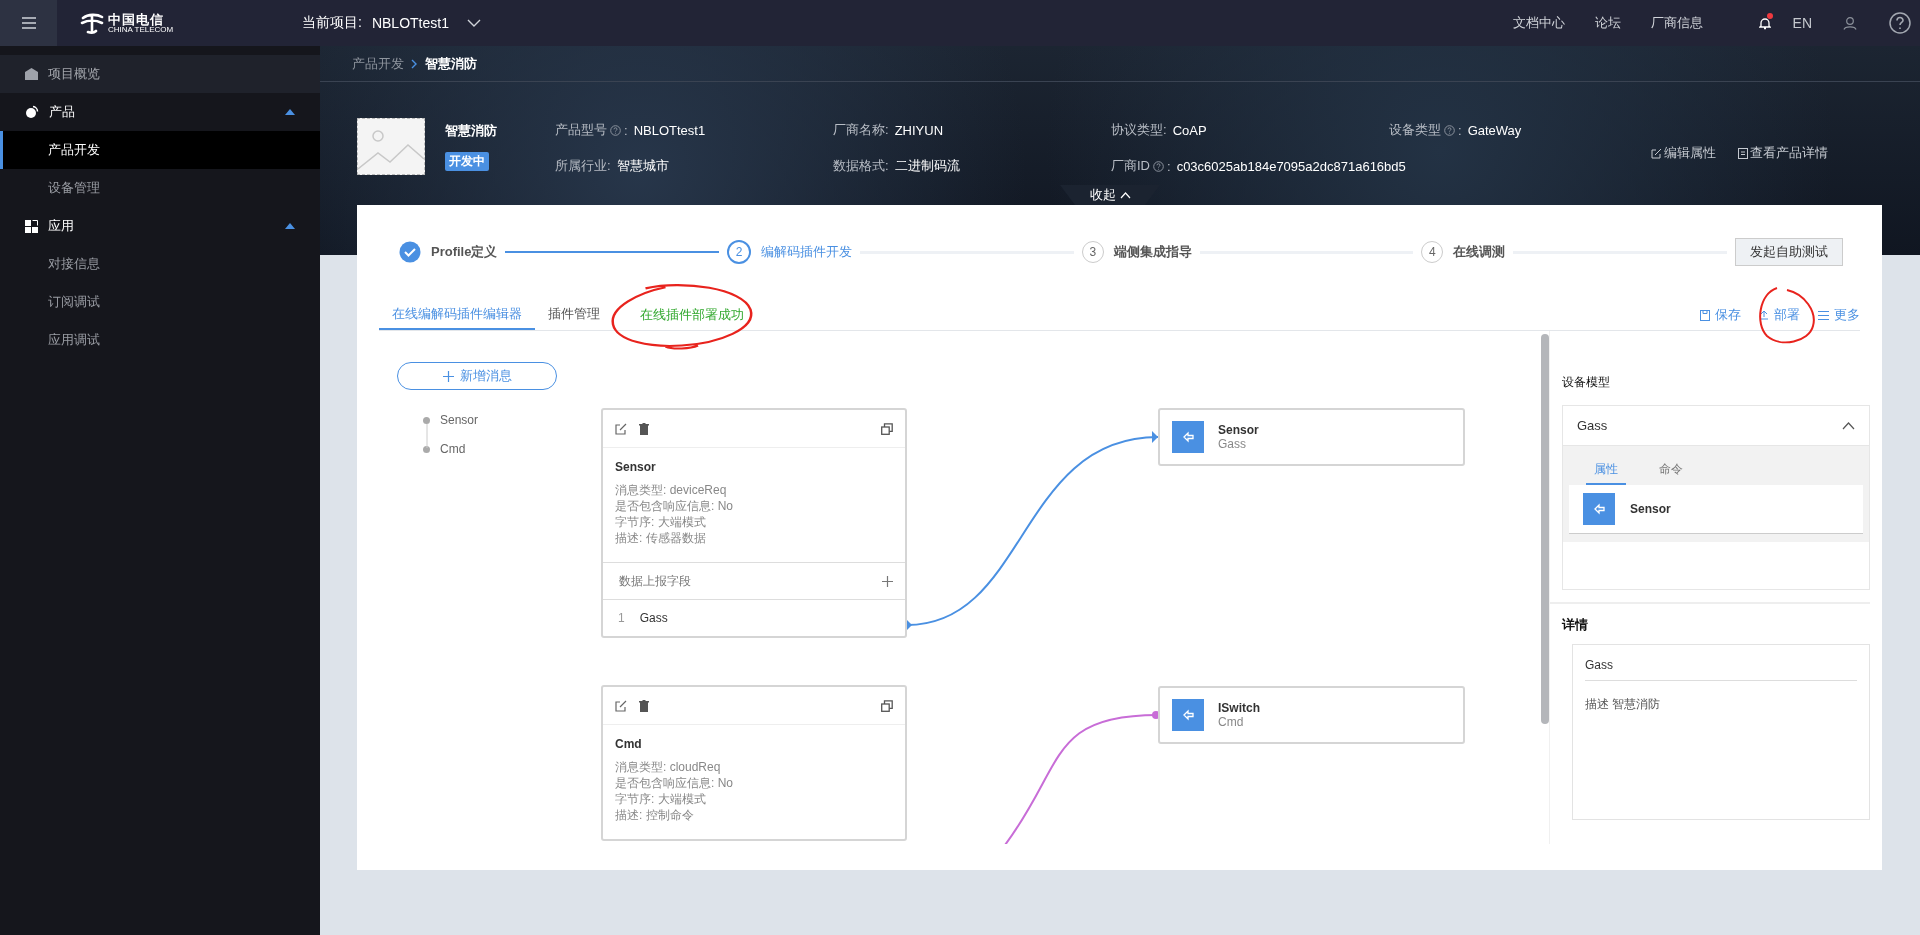  I want to click on document-icon, so click(1743, 153).